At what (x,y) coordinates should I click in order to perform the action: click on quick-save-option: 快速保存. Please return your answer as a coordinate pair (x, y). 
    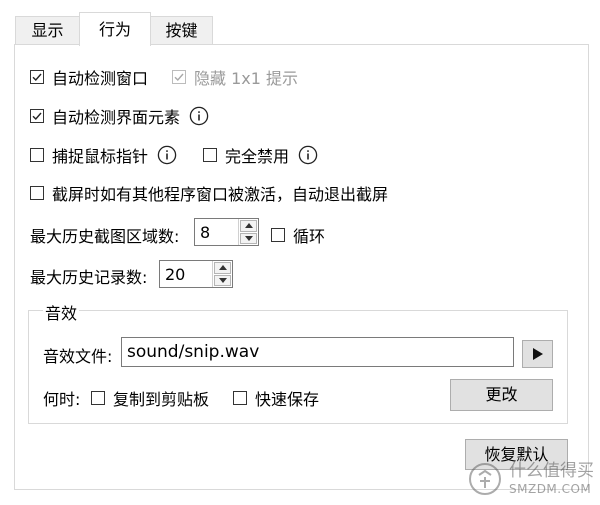
    Looking at the image, I should click on (276, 398).